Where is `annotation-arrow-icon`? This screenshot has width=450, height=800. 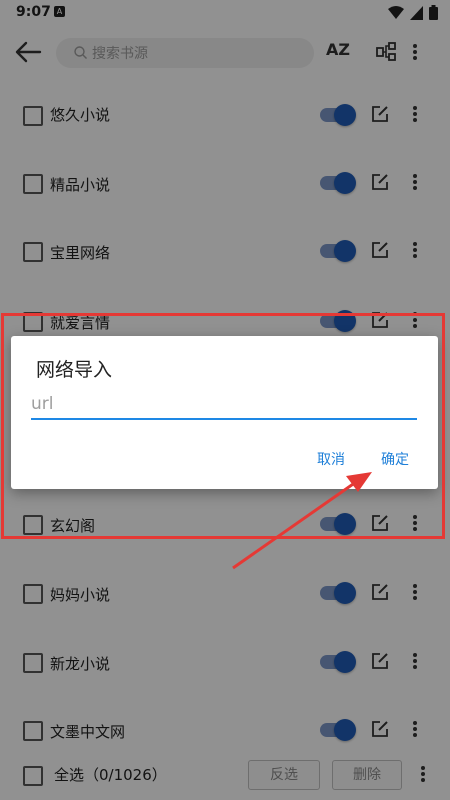 annotation-arrow-icon is located at coordinates (302, 521).